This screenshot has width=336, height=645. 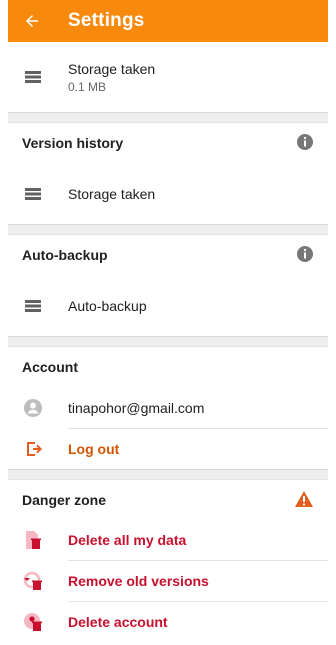 What do you see at coordinates (168, 21) in the screenshot?
I see `app-bar: Settings` at bounding box center [168, 21].